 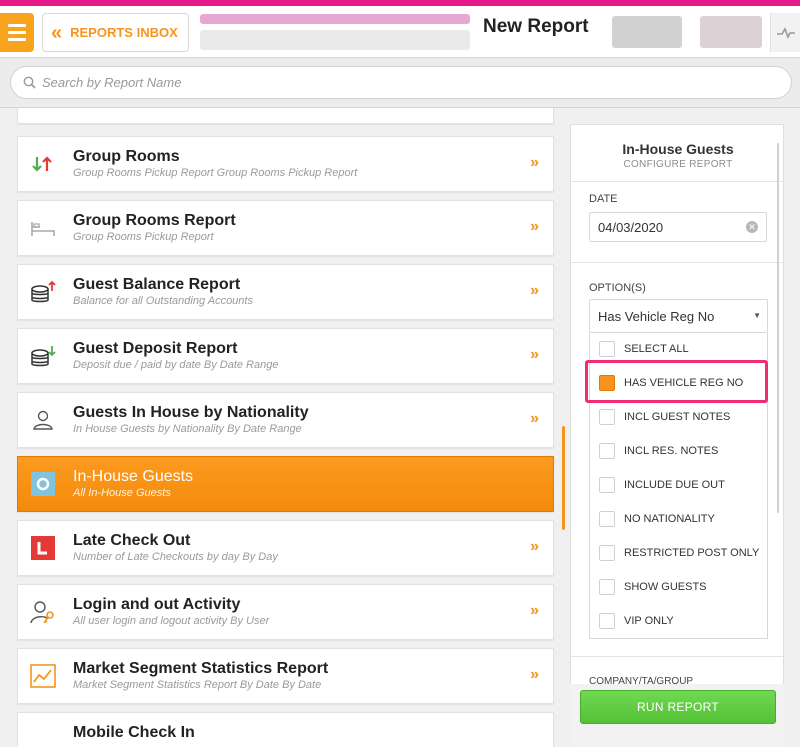 I want to click on up-down-arrows-icon, so click(x=43, y=164).